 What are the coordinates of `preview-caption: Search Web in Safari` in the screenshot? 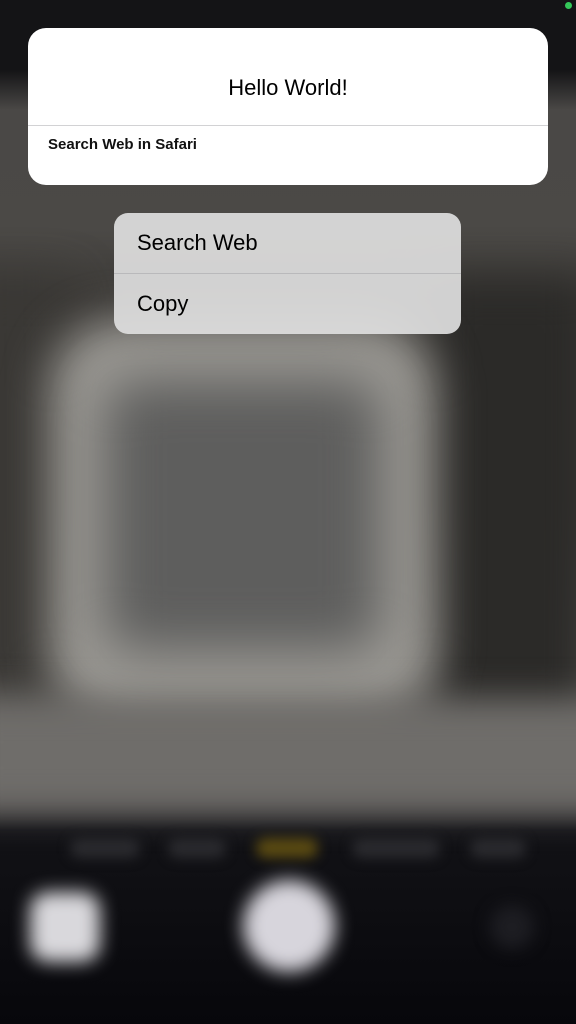 It's located at (122, 144).